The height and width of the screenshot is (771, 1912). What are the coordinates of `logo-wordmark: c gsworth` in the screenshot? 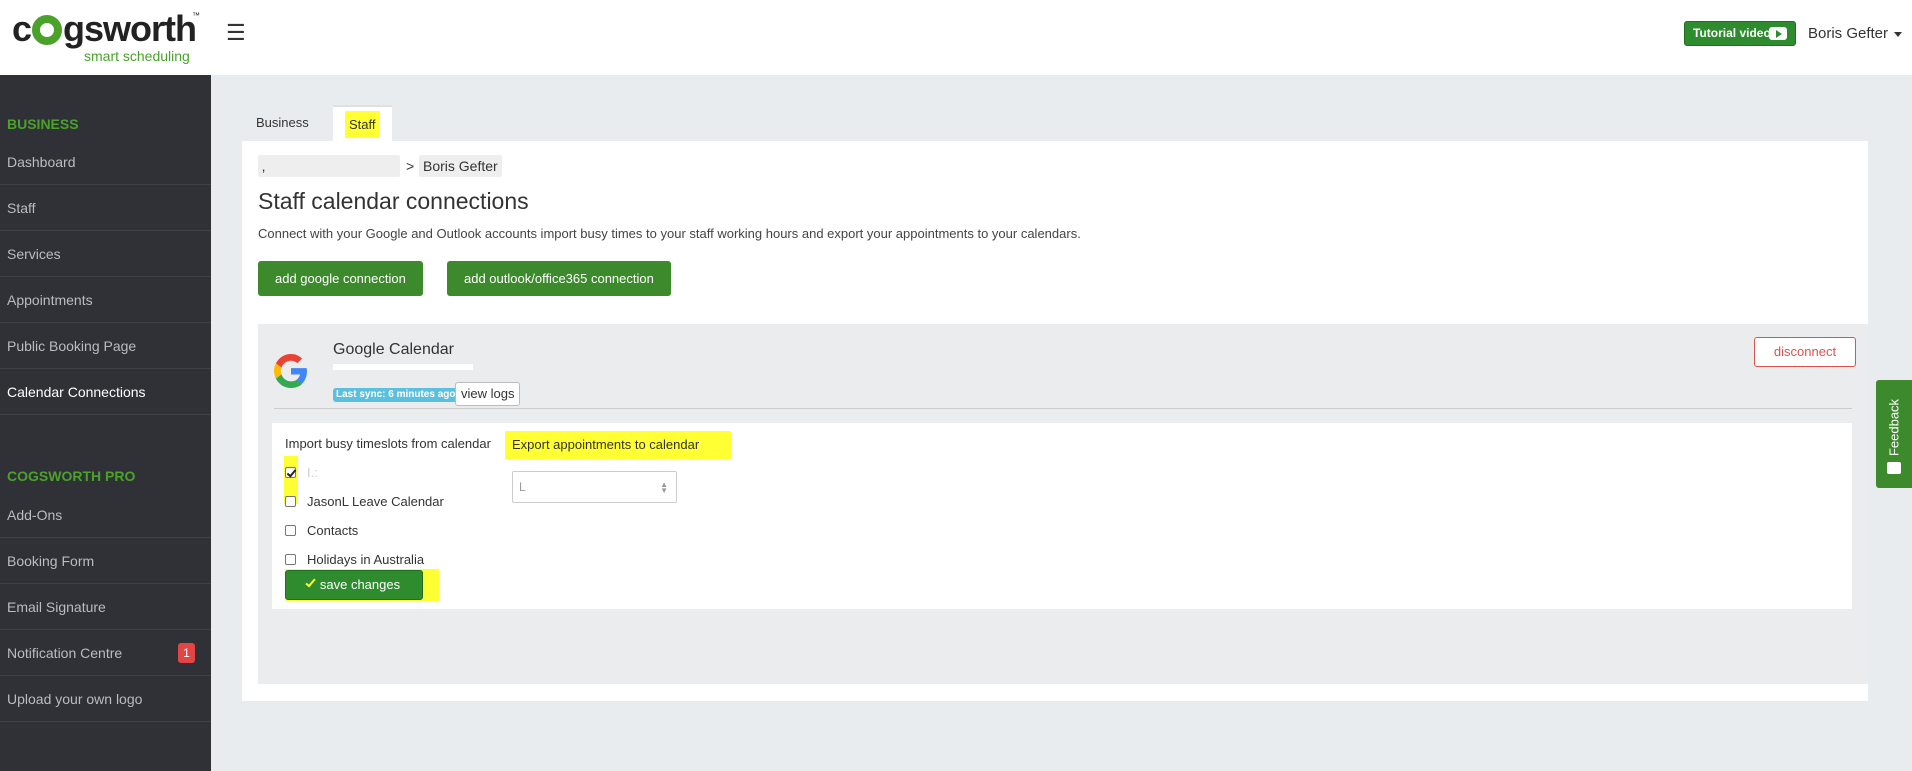 It's located at (104, 28).